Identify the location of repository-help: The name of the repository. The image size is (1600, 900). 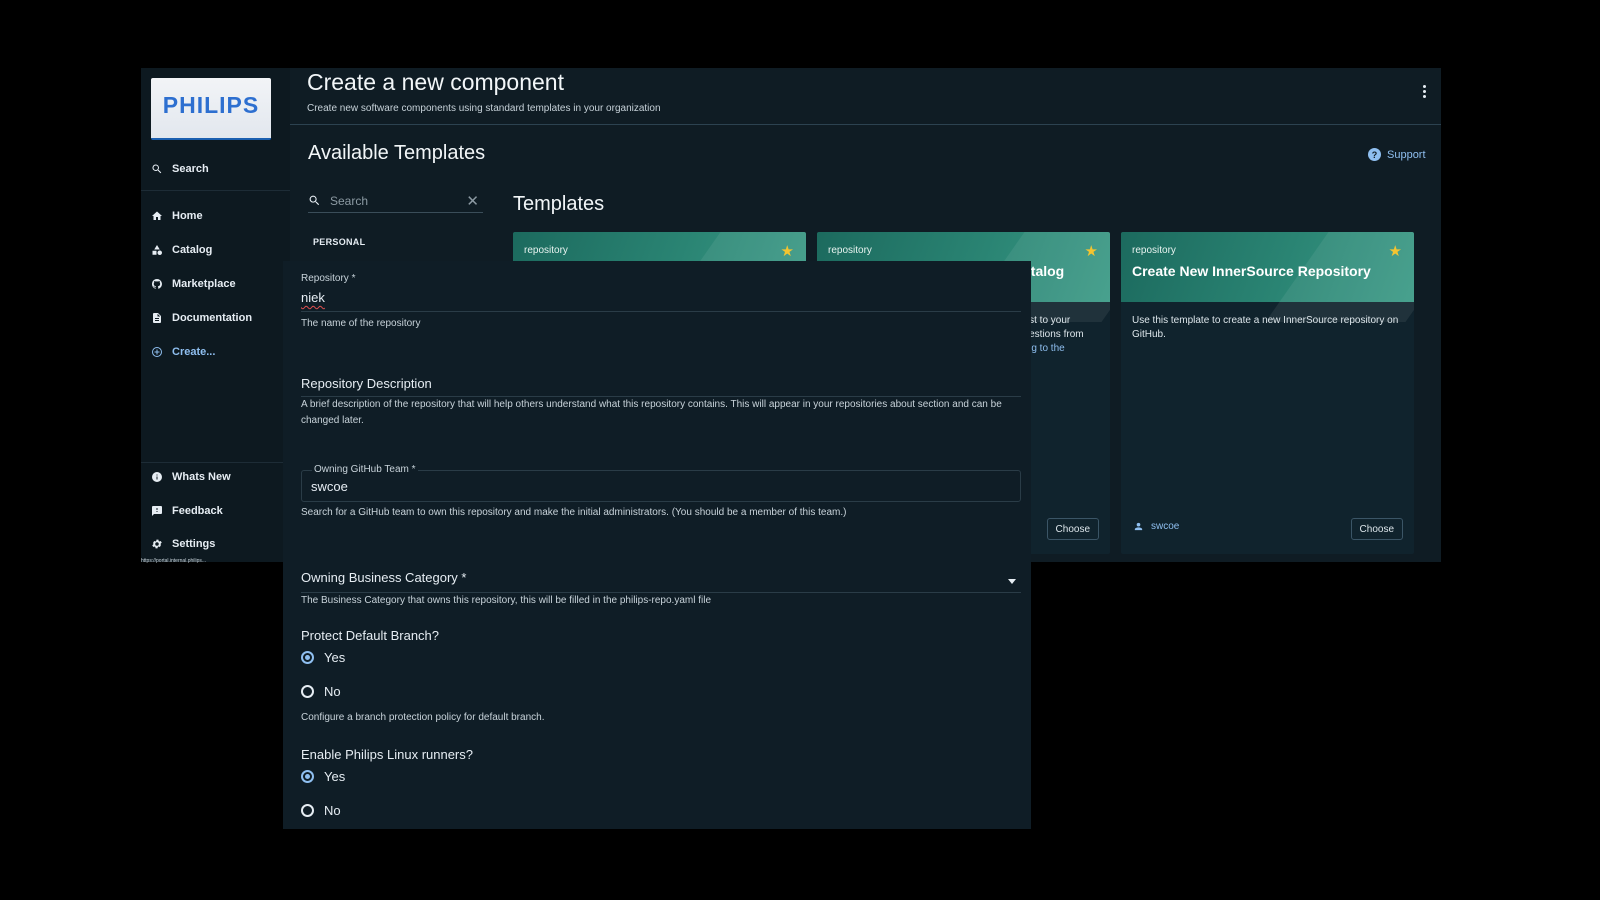
(361, 323).